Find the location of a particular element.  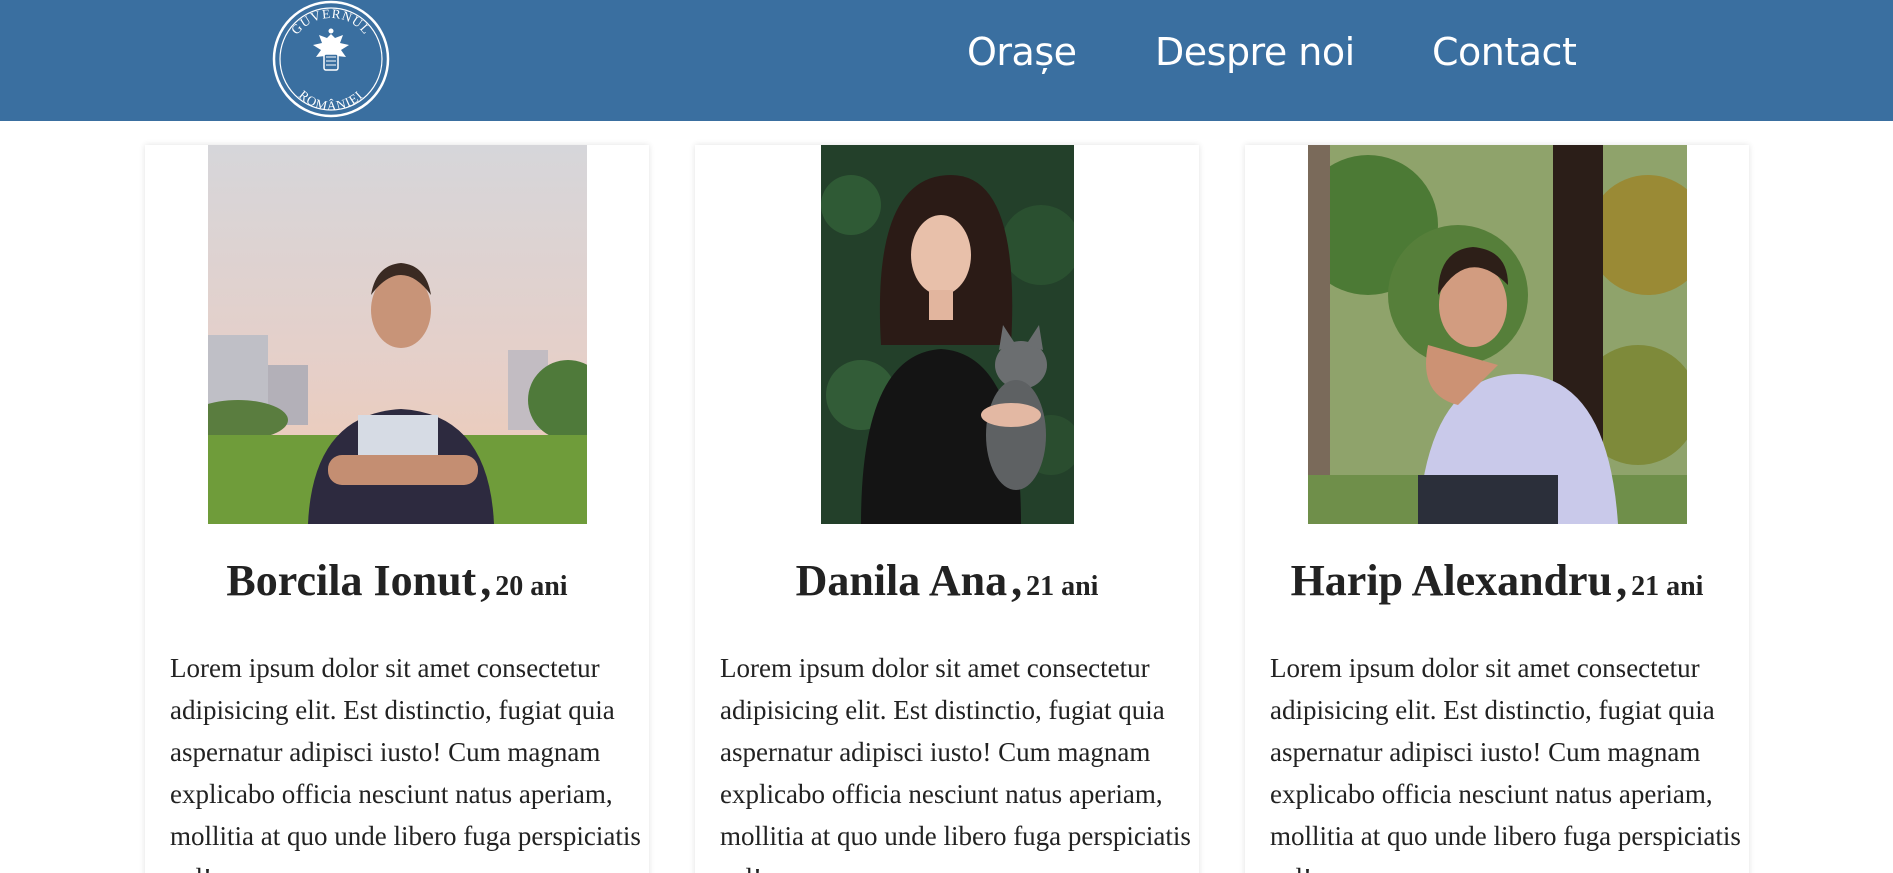

main-nav: Orașe Despre noi Contact is located at coordinates (946, 60).